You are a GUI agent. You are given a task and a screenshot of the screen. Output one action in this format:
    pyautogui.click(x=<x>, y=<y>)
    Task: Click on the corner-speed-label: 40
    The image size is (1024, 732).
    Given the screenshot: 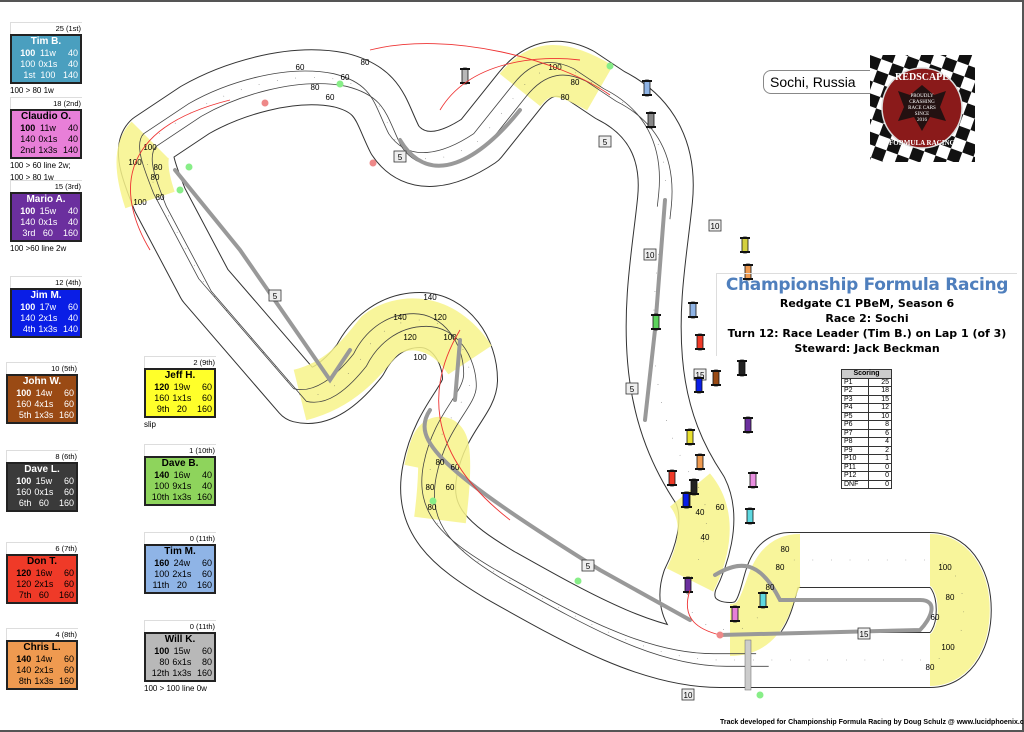 What is the action you would take?
    pyautogui.click(x=700, y=512)
    